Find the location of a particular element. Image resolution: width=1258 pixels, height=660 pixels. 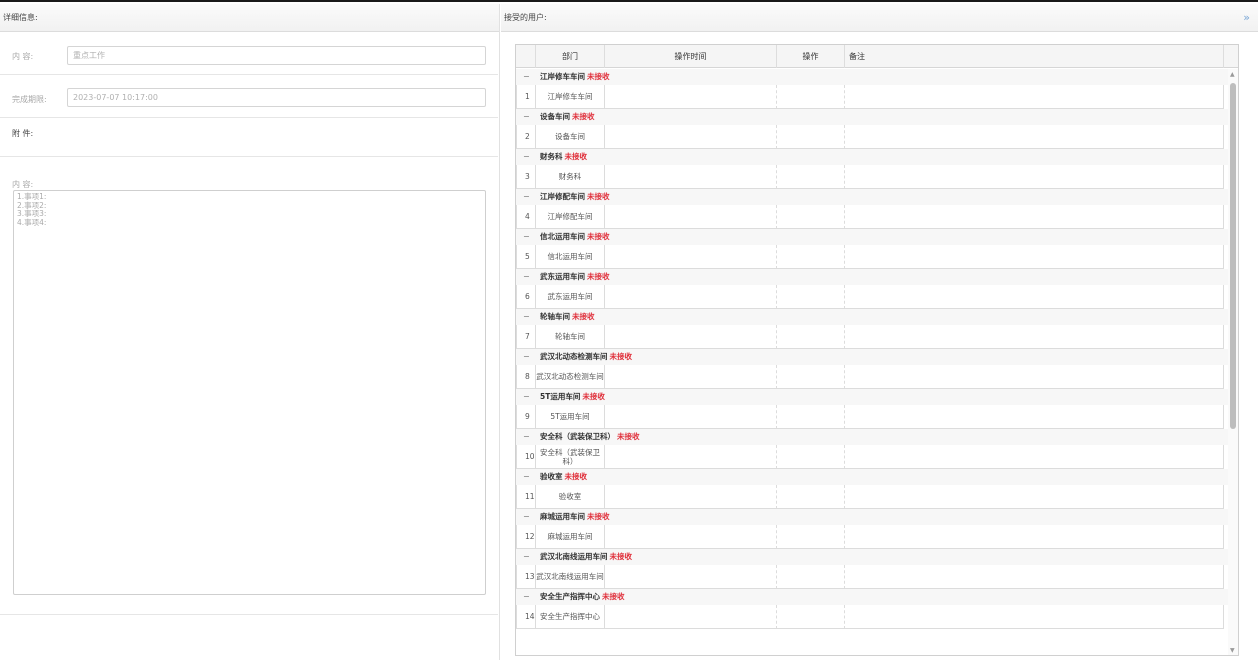

group-name: 安全科（武装保卫科） 未接收 is located at coordinates (590, 437).